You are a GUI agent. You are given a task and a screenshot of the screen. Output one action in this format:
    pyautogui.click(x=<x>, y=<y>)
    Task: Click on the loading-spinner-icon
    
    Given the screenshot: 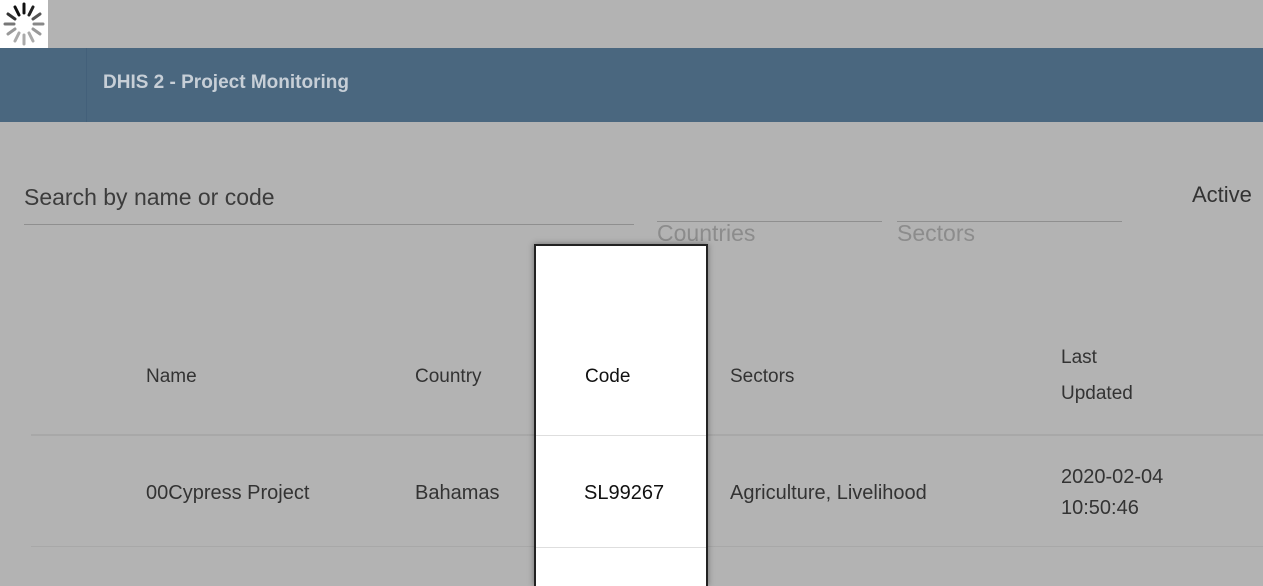 What is the action you would take?
    pyautogui.click(x=24, y=24)
    